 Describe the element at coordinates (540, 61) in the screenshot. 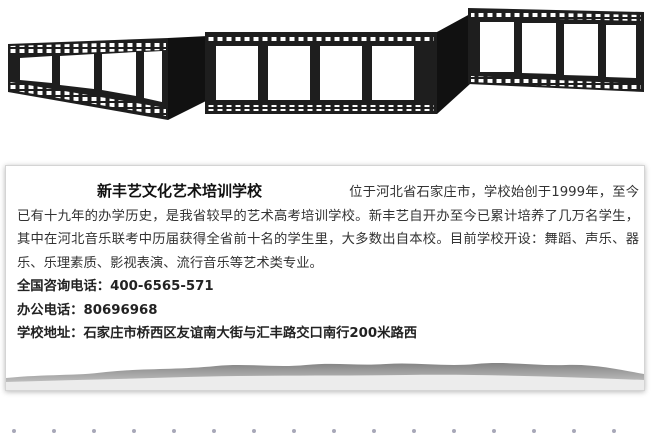

I see `film-segment-right` at that location.